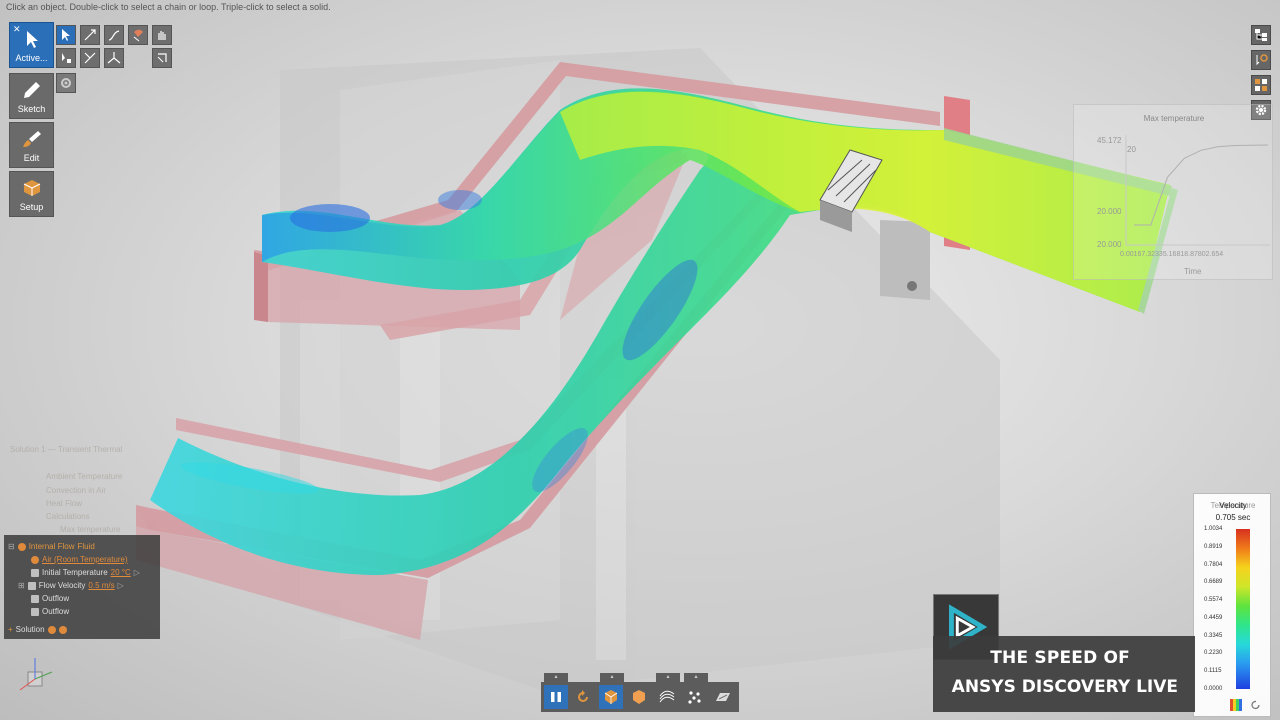 This screenshot has height=720, width=1280. I want to click on move-tool-button, so click(66, 58).